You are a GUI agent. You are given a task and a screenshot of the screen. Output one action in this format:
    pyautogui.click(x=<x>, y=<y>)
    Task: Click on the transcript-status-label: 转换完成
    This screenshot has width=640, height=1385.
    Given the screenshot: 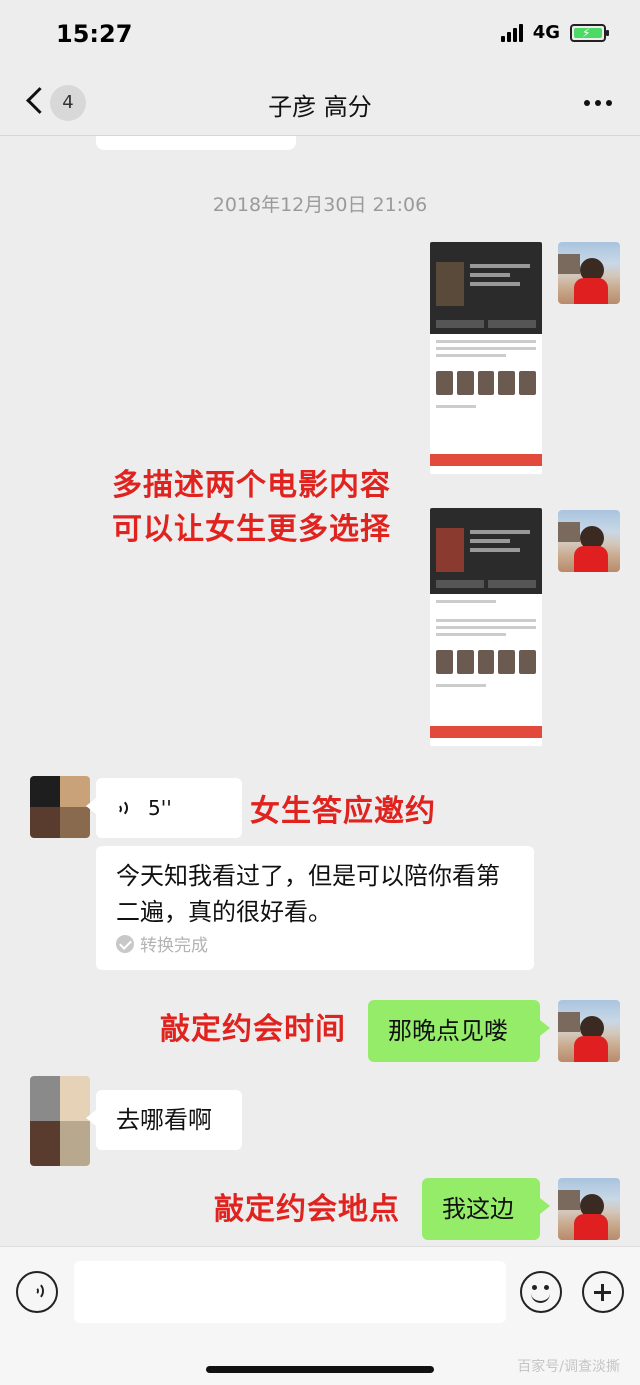 What is the action you would take?
    pyautogui.click(x=174, y=946)
    